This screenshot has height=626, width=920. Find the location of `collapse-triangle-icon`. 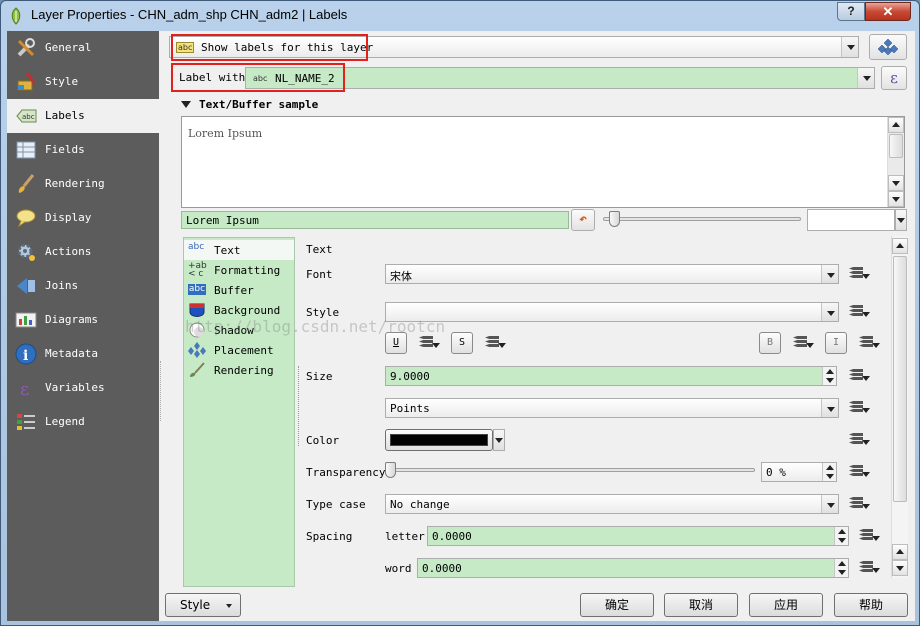

collapse-triangle-icon is located at coordinates (186, 104).